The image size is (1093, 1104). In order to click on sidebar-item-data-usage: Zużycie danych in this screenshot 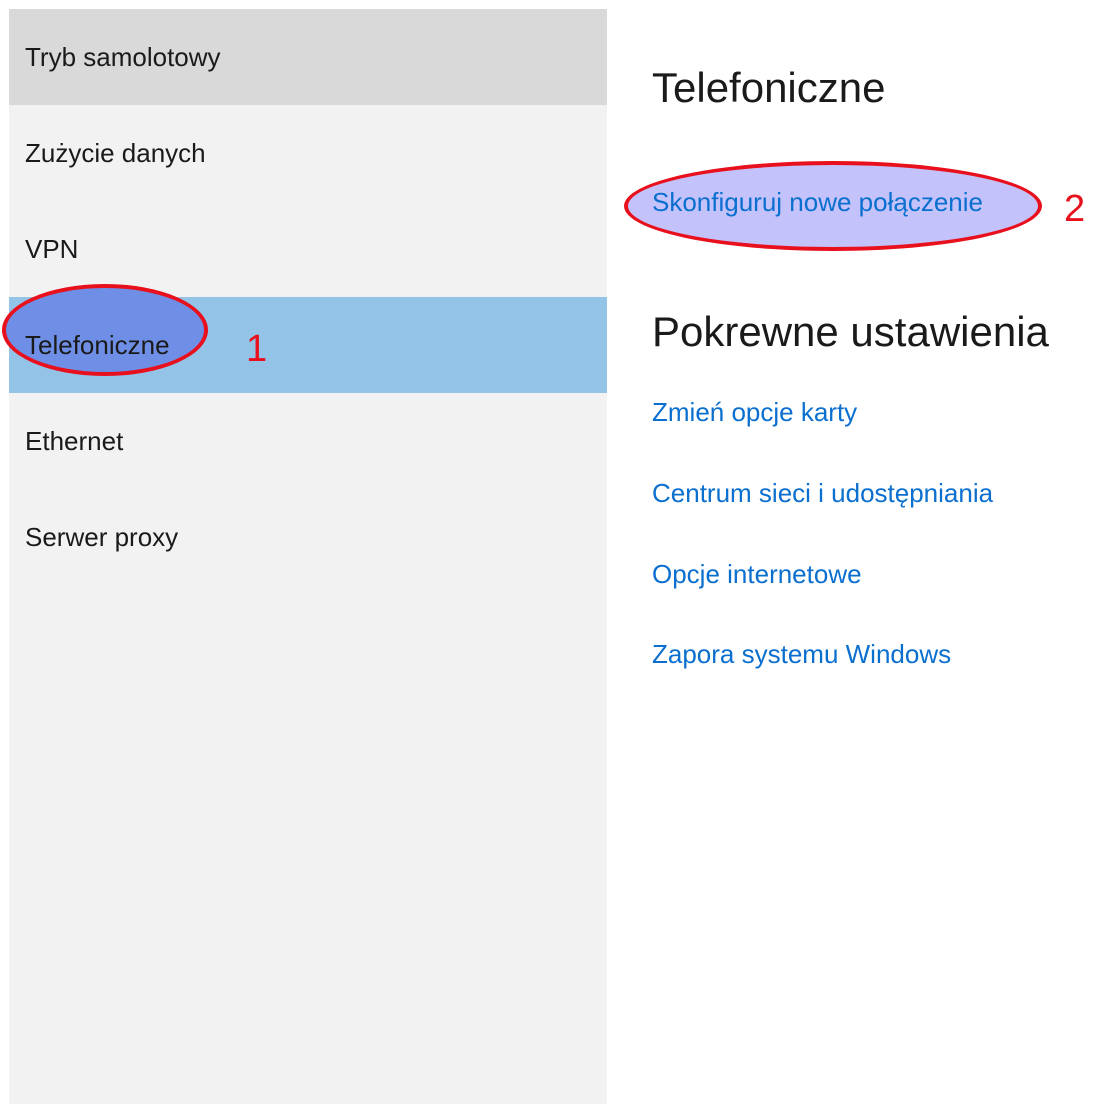, I will do `click(308, 153)`.